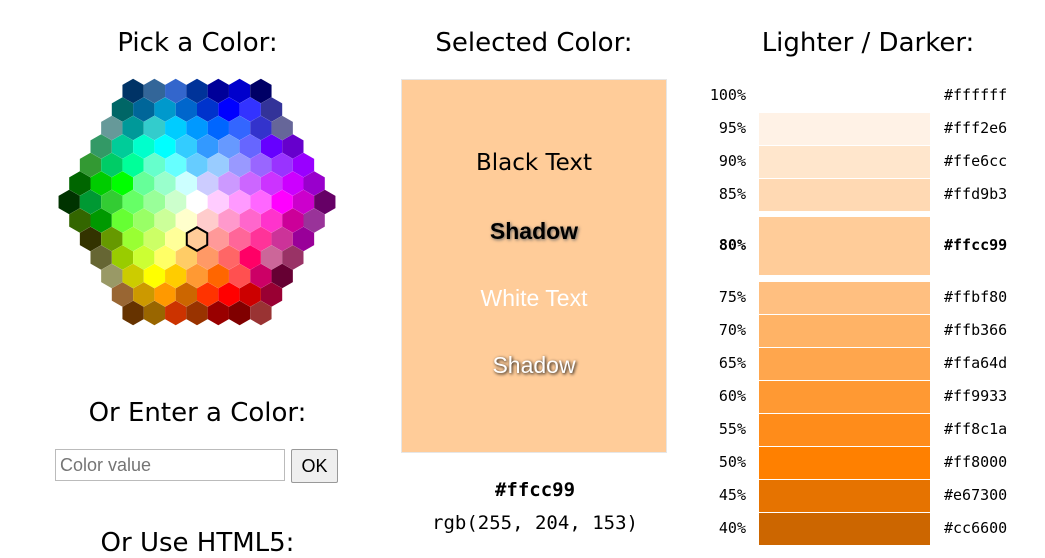 The image size is (1045, 558). What do you see at coordinates (170, 465) in the screenshot?
I see `color-value-input` at bounding box center [170, 465].